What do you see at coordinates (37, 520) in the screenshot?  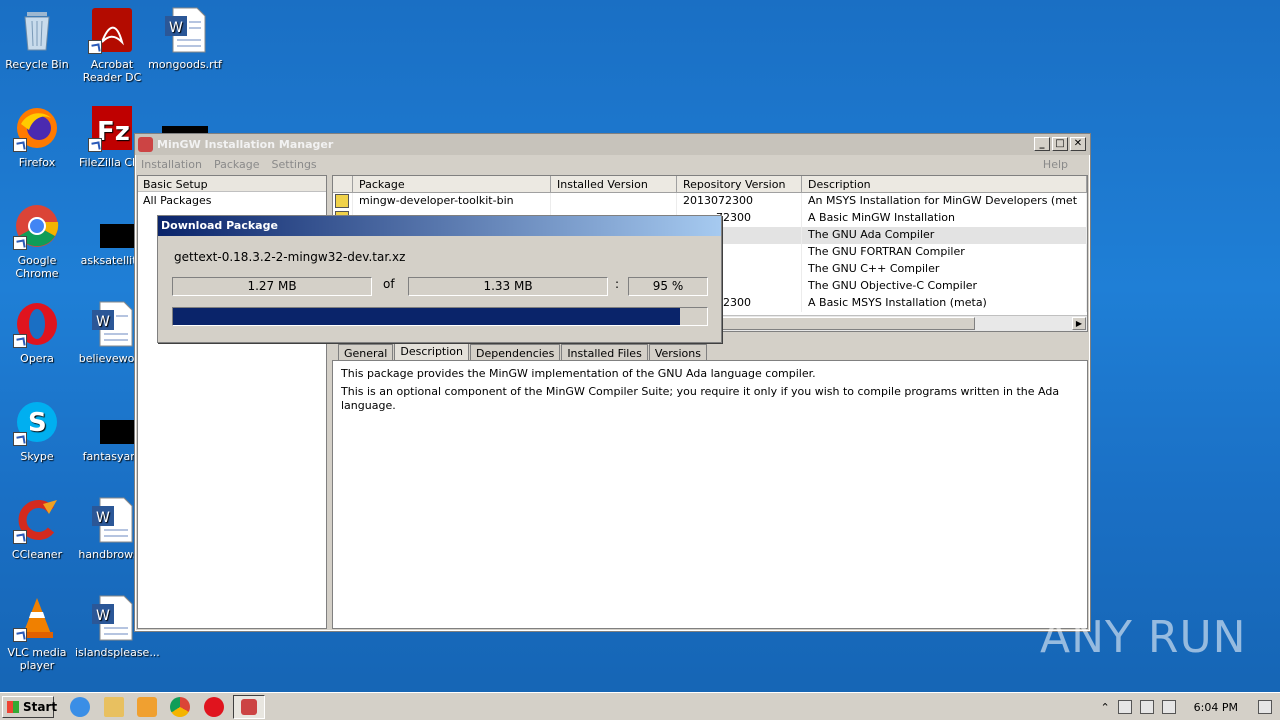 I see `ccleaner-icon` at bounding box center [37, 520].